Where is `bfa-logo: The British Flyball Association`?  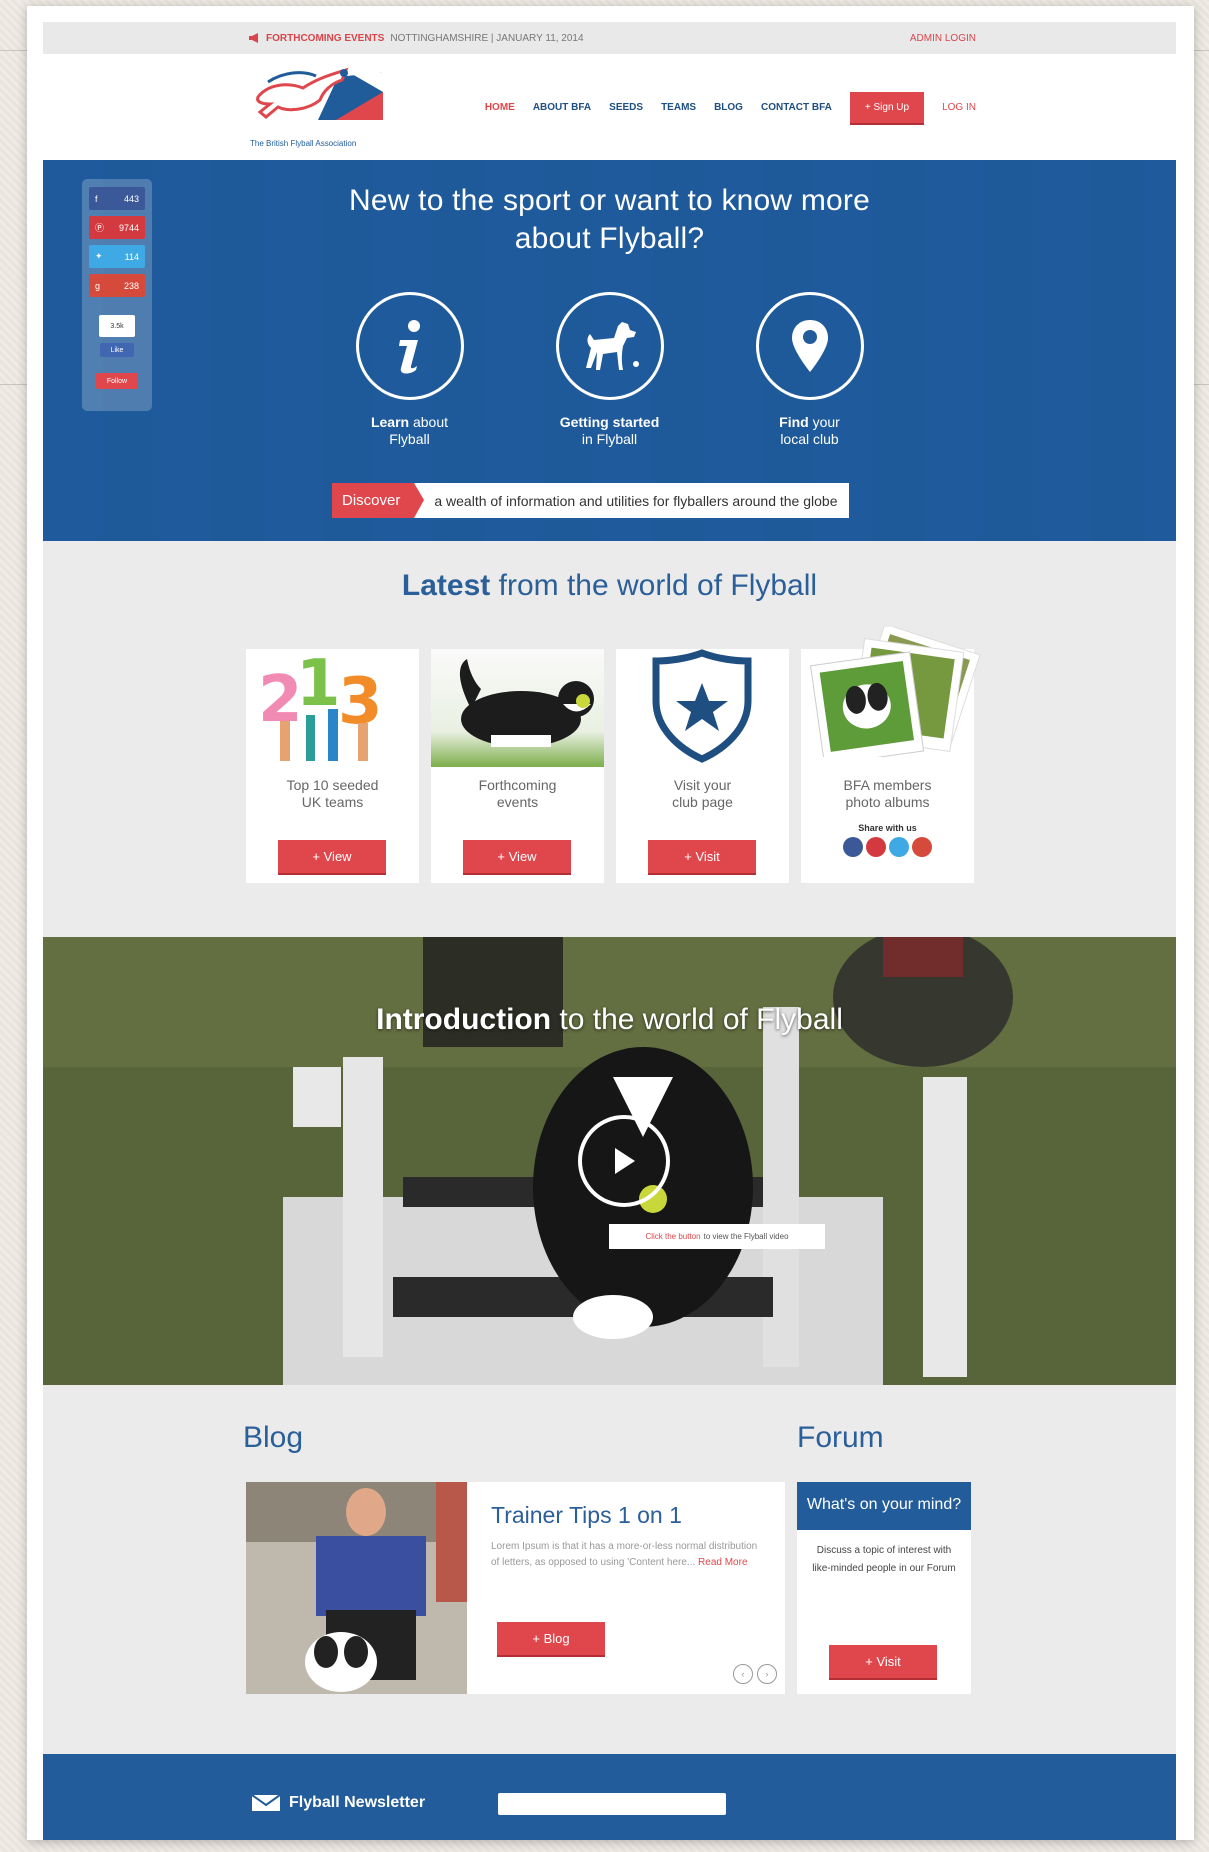
bfa-logo: The British Flyball Association is located at coordinates (320, 107).